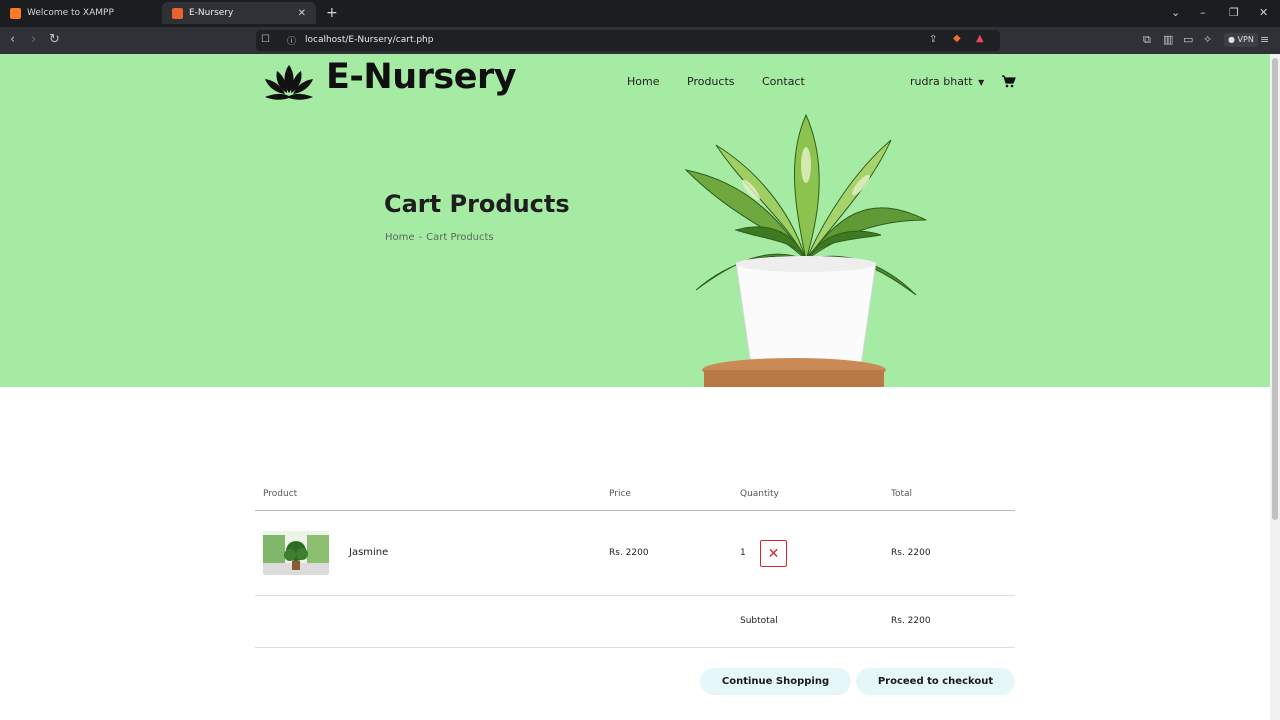  I want to click on caret-down-icon: ▼, so click(981, 82).